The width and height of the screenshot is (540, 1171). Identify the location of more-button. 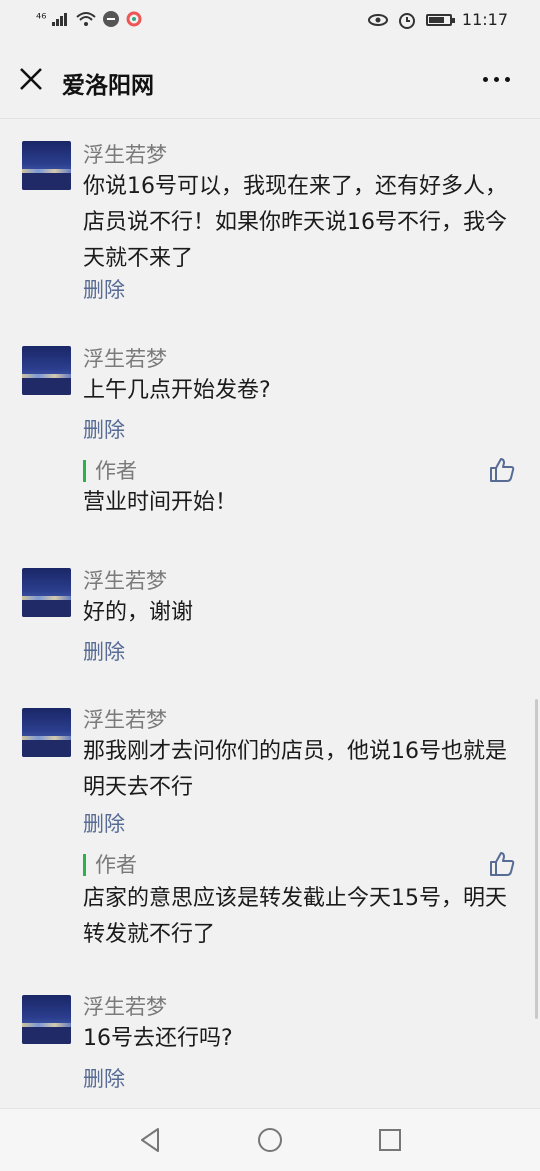
(496, 79).